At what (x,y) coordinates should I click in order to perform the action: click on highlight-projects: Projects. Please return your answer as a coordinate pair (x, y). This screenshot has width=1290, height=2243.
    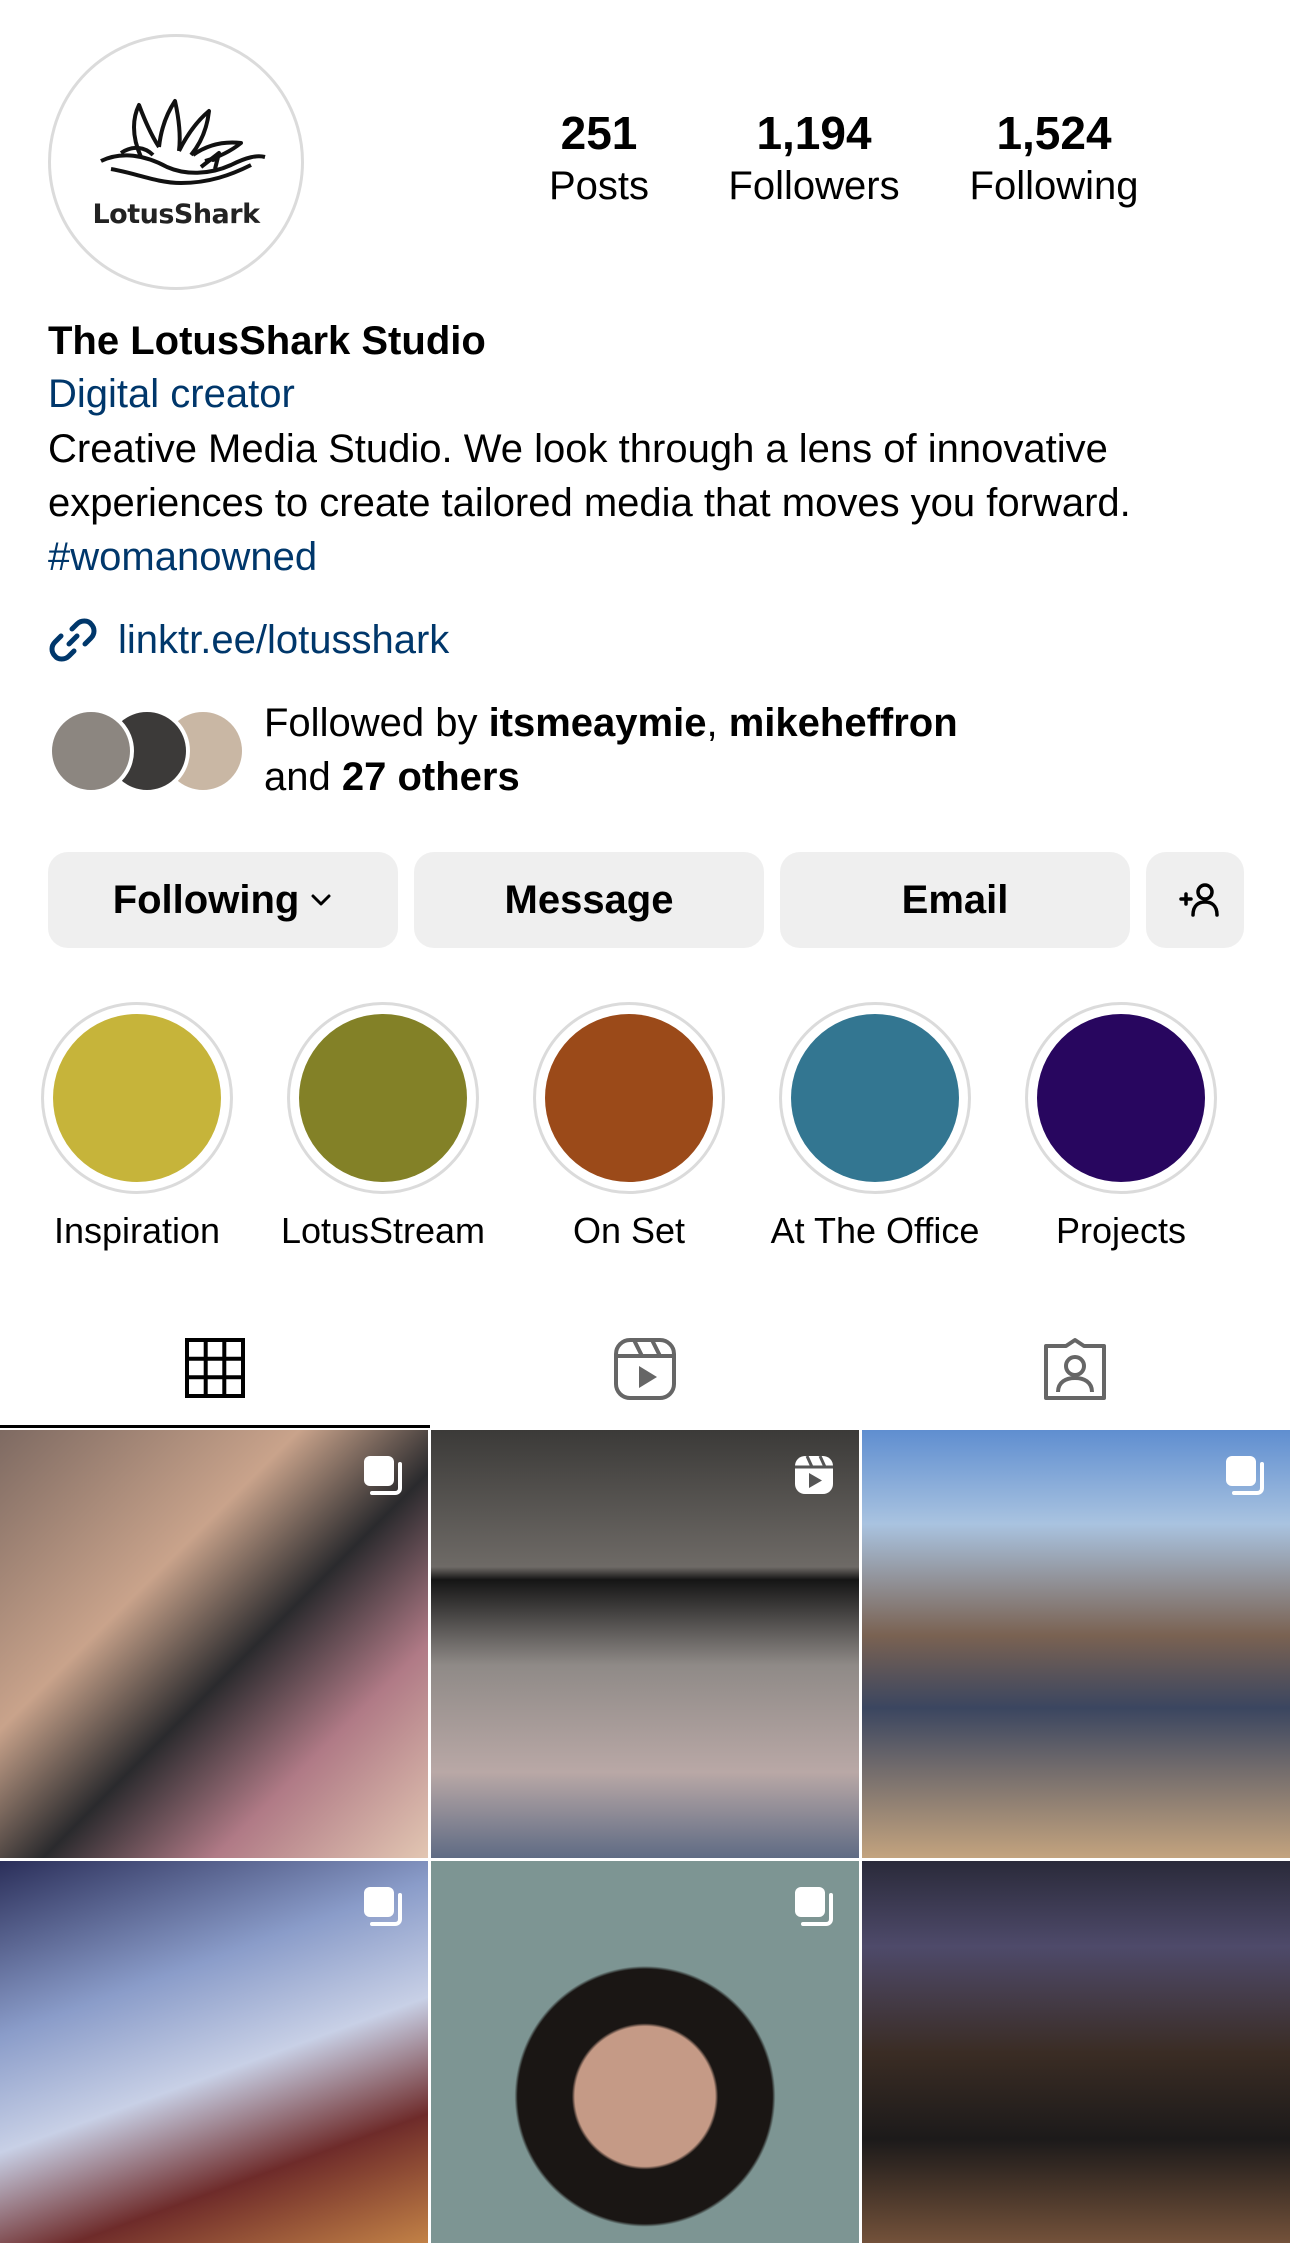
    Looking at the image, I should click on (1121, 1128).